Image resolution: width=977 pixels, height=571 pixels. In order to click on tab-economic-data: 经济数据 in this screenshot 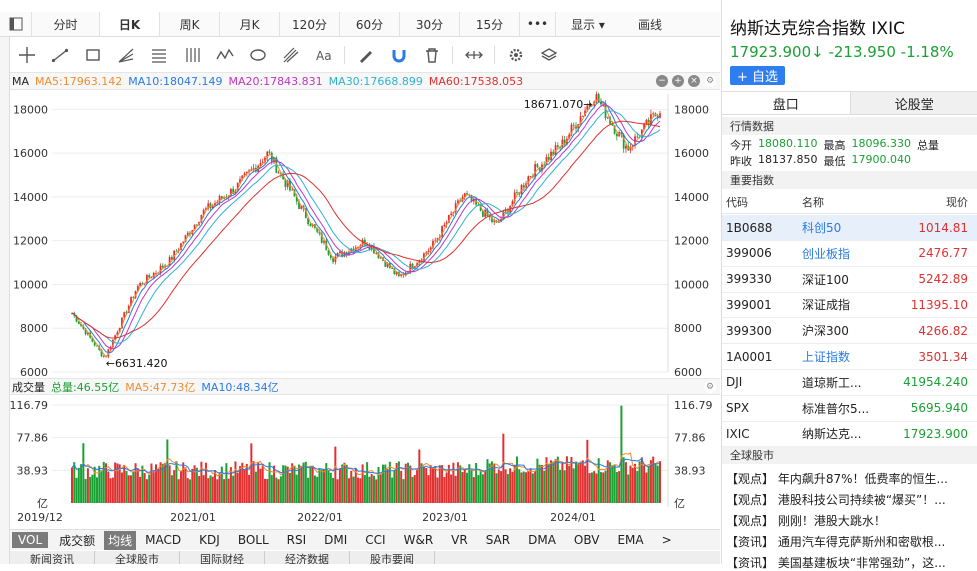, I will do `click(307, 557)`.